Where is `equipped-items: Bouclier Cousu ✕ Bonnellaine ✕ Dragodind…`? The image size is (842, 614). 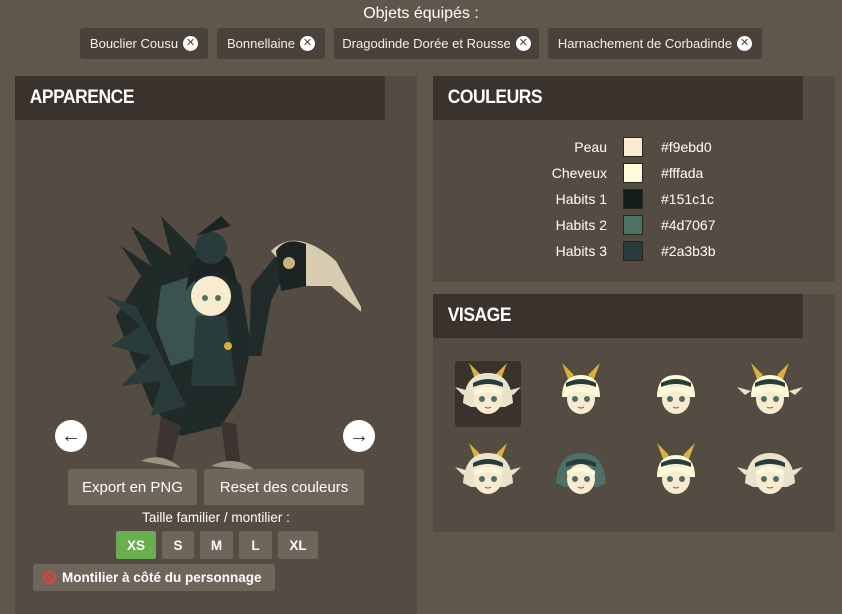
equipped-items: Bouclier Cousu ✕ Bonnellaine ✕ Dragodind… is located at coordinates (421, 43).